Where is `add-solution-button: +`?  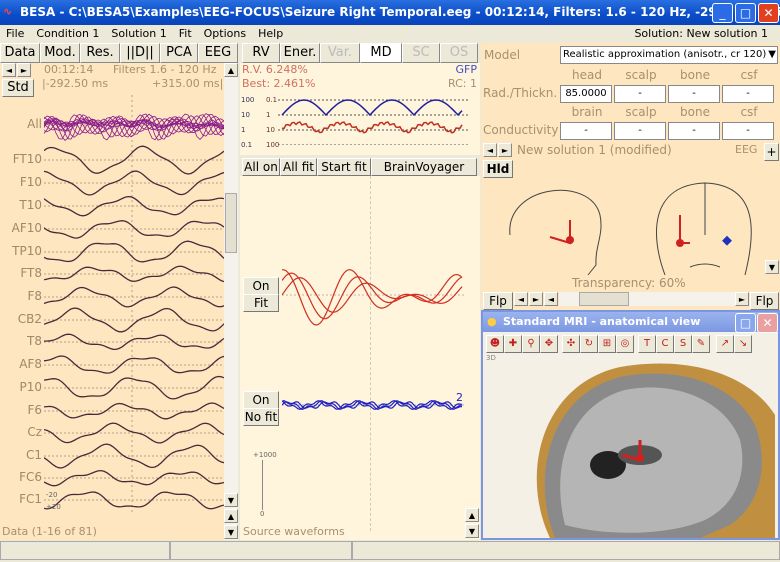
add-solution-button: + is located at coordinates (771, 152).